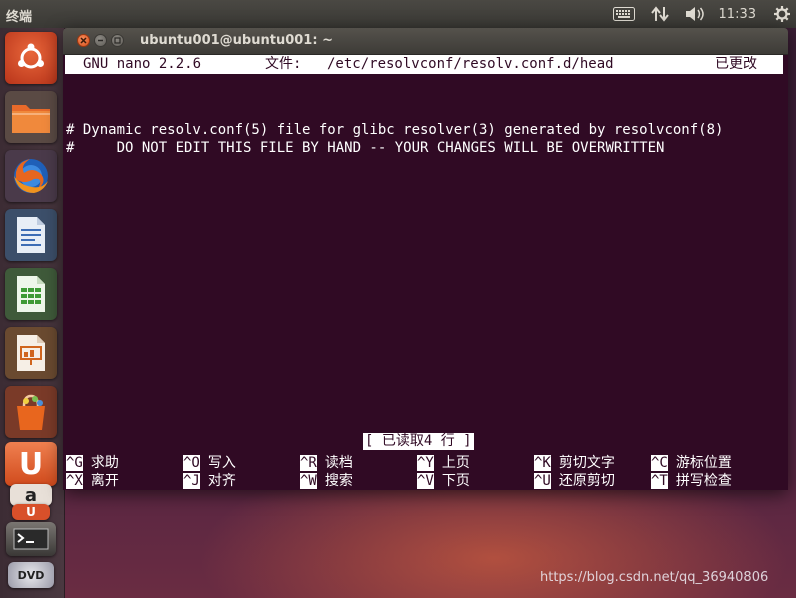 Image resolution: width=796 pixels, height=598 pixels. What do you see at coordinates (191, 481) in the screenshot?
I see `shortcut-key: ^J` at bounding box center [191, 481].